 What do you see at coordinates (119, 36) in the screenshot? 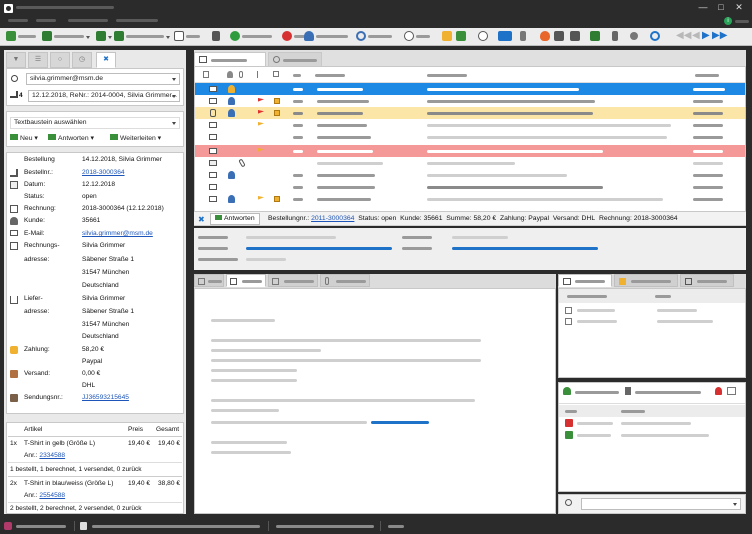
I see `forward-attach-icon` at bounding box center [119, 36].